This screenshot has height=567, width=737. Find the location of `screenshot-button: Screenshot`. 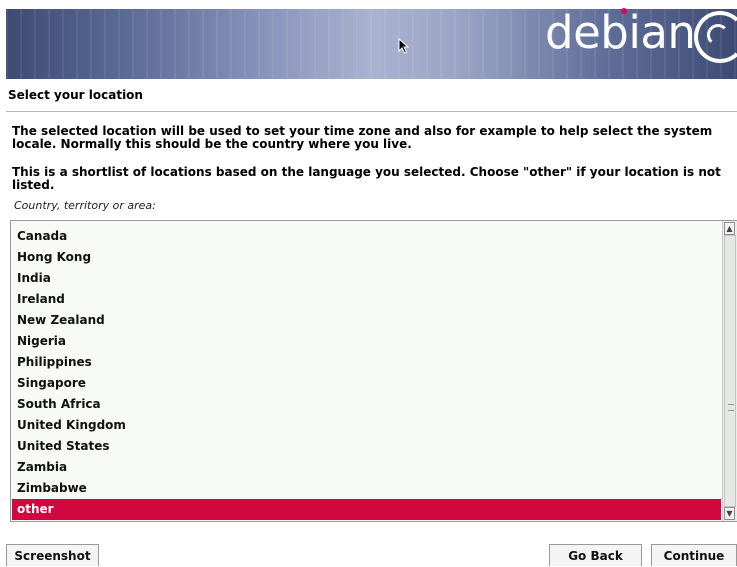

screenshot-button: Screenshot is located at coordinates (52, 555).